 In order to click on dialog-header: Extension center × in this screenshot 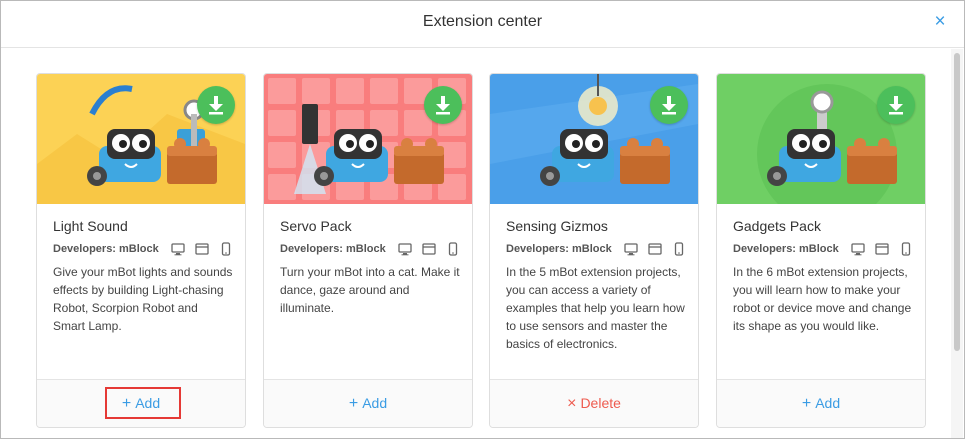, I will do `click(482, 24)`.